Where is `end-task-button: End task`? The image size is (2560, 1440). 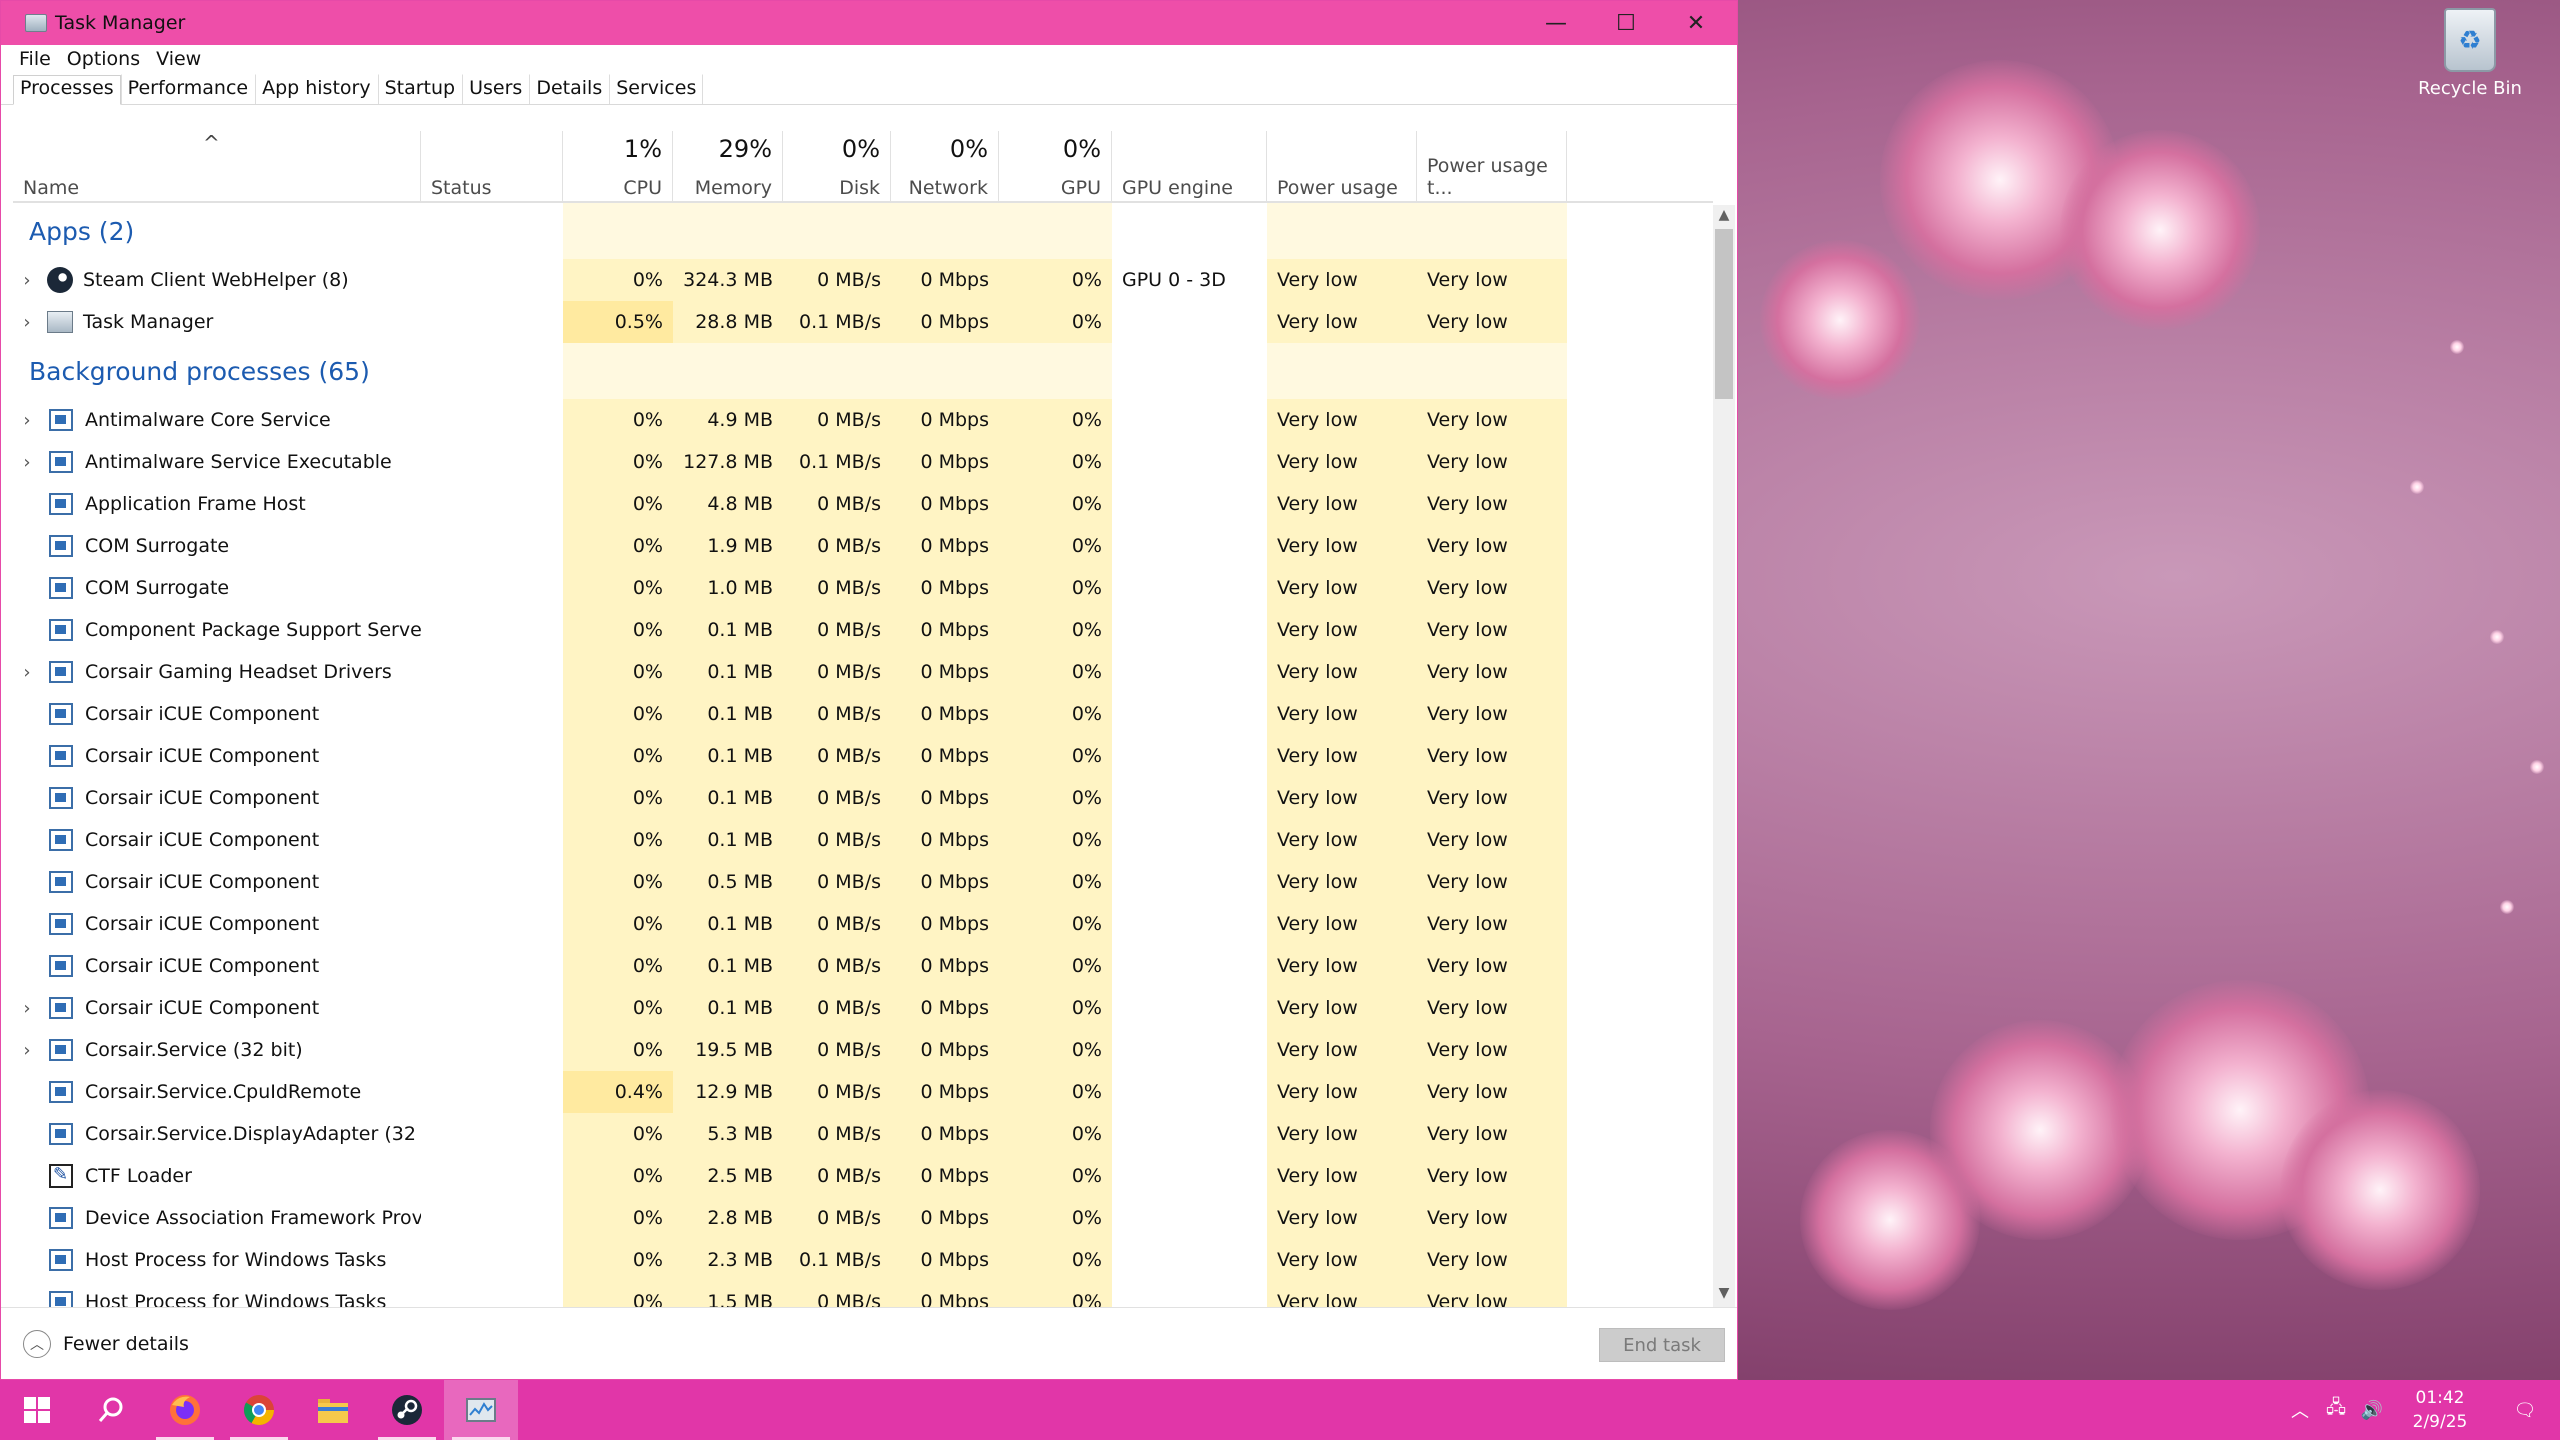 end-task-button: End task is located at coordinates (1662, 1345).